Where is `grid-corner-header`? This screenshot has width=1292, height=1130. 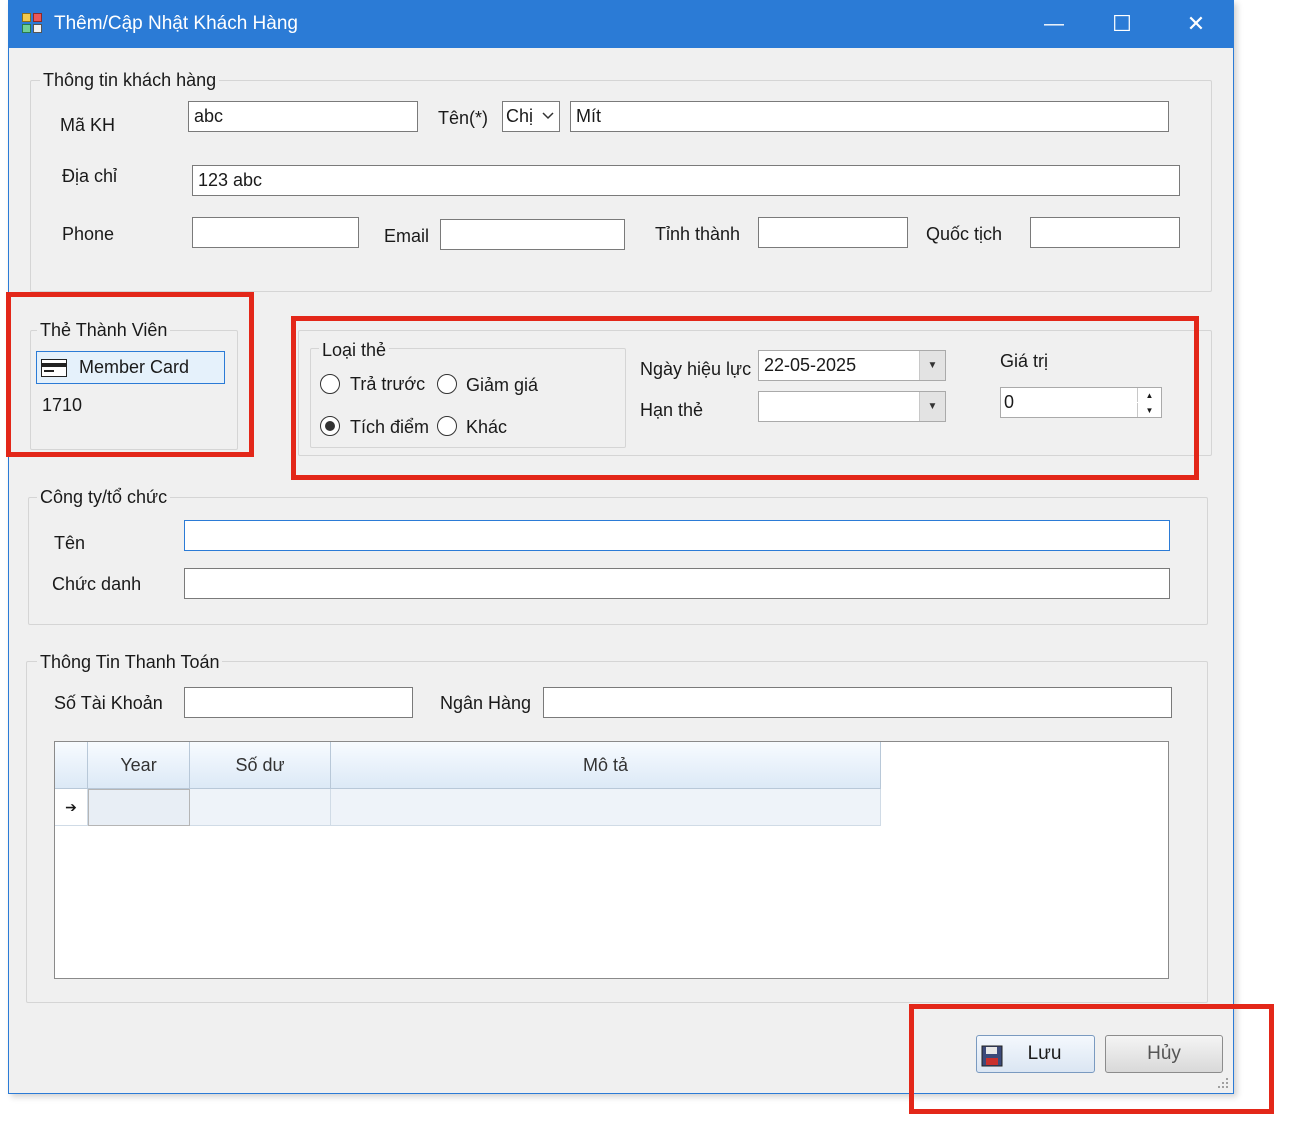 grid-corner-header is located at coordinates (71, 765).